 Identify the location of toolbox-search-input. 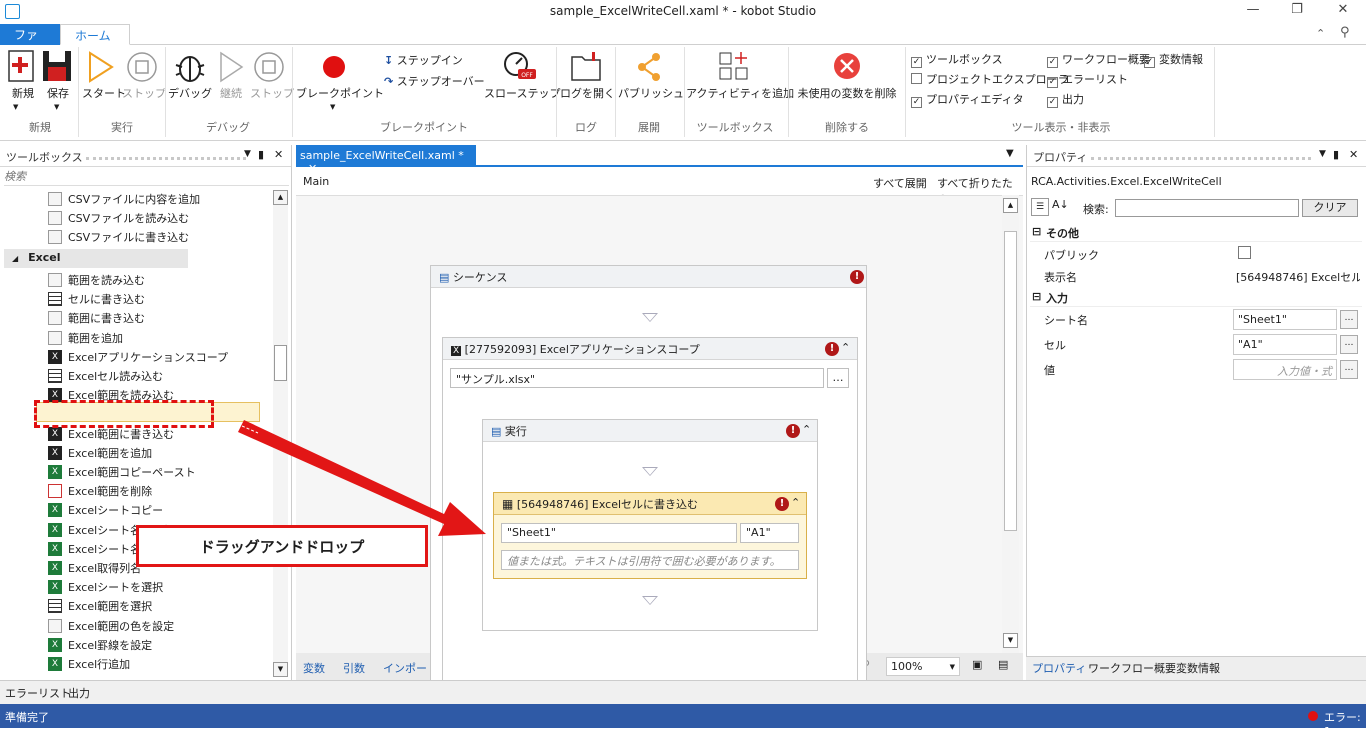
(146, 177).